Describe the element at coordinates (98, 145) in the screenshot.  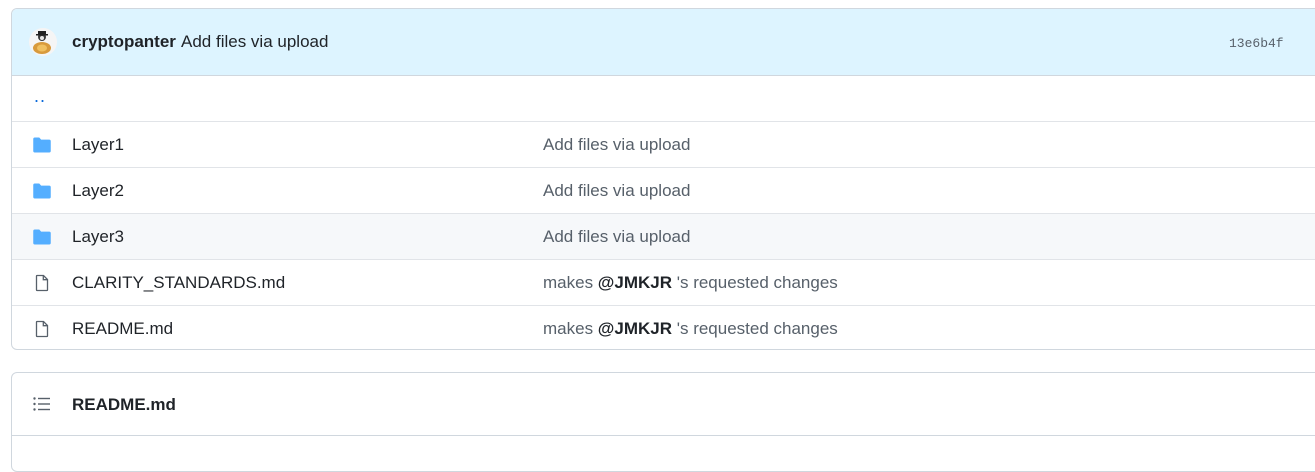
I see `file-name-link: Layer1` at that location.